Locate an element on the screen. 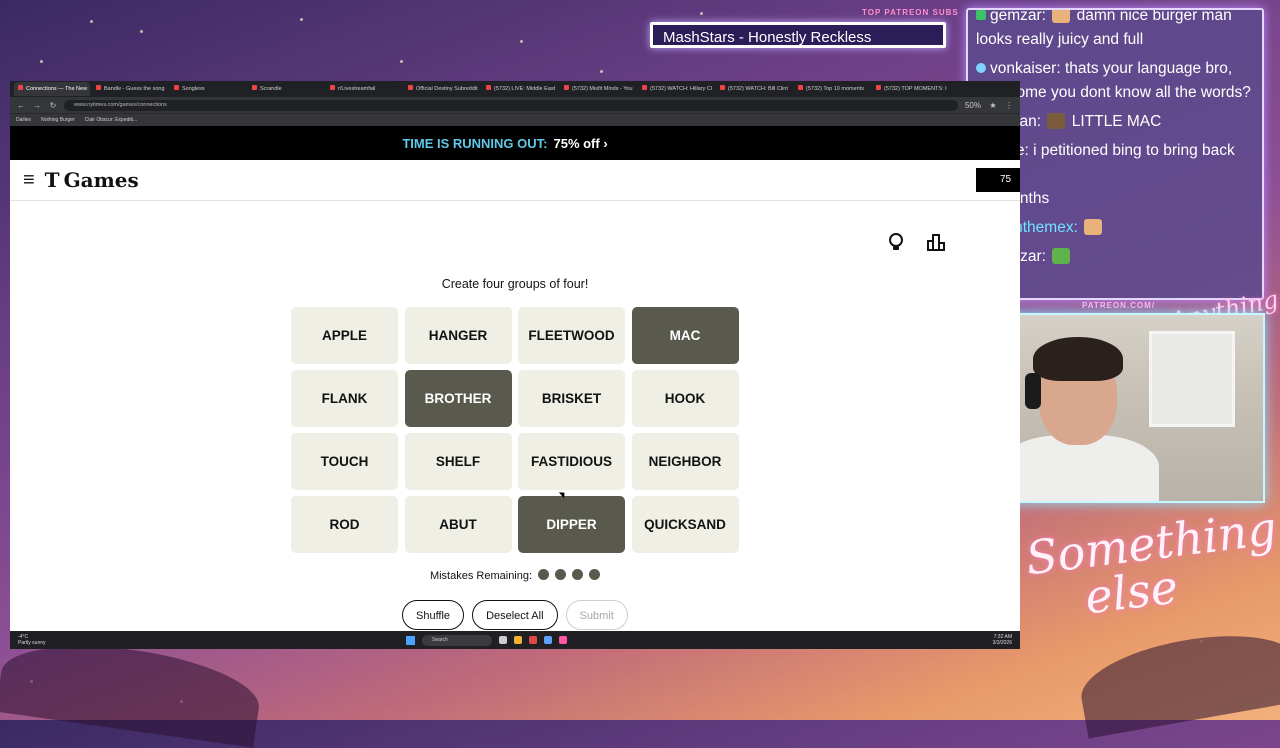 This screenshot has height=748, width=1280. browser-tab: (5732) Top 10 moments is located at coordinates (832, 89).